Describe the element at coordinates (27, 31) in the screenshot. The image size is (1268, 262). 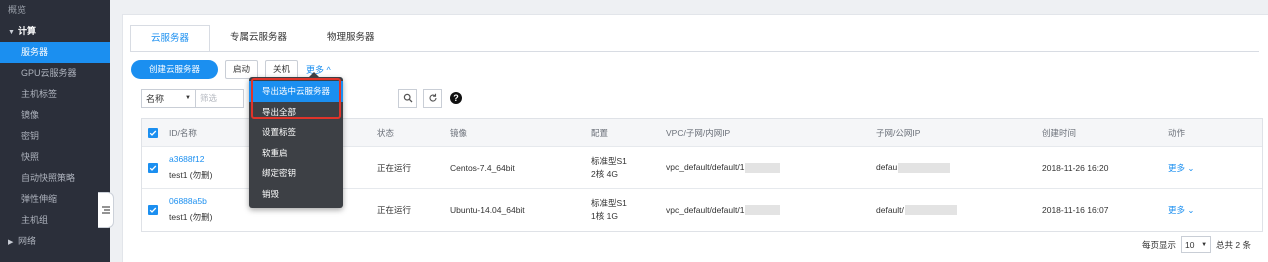
I see `sidebar-item-label: 计算` at that location.